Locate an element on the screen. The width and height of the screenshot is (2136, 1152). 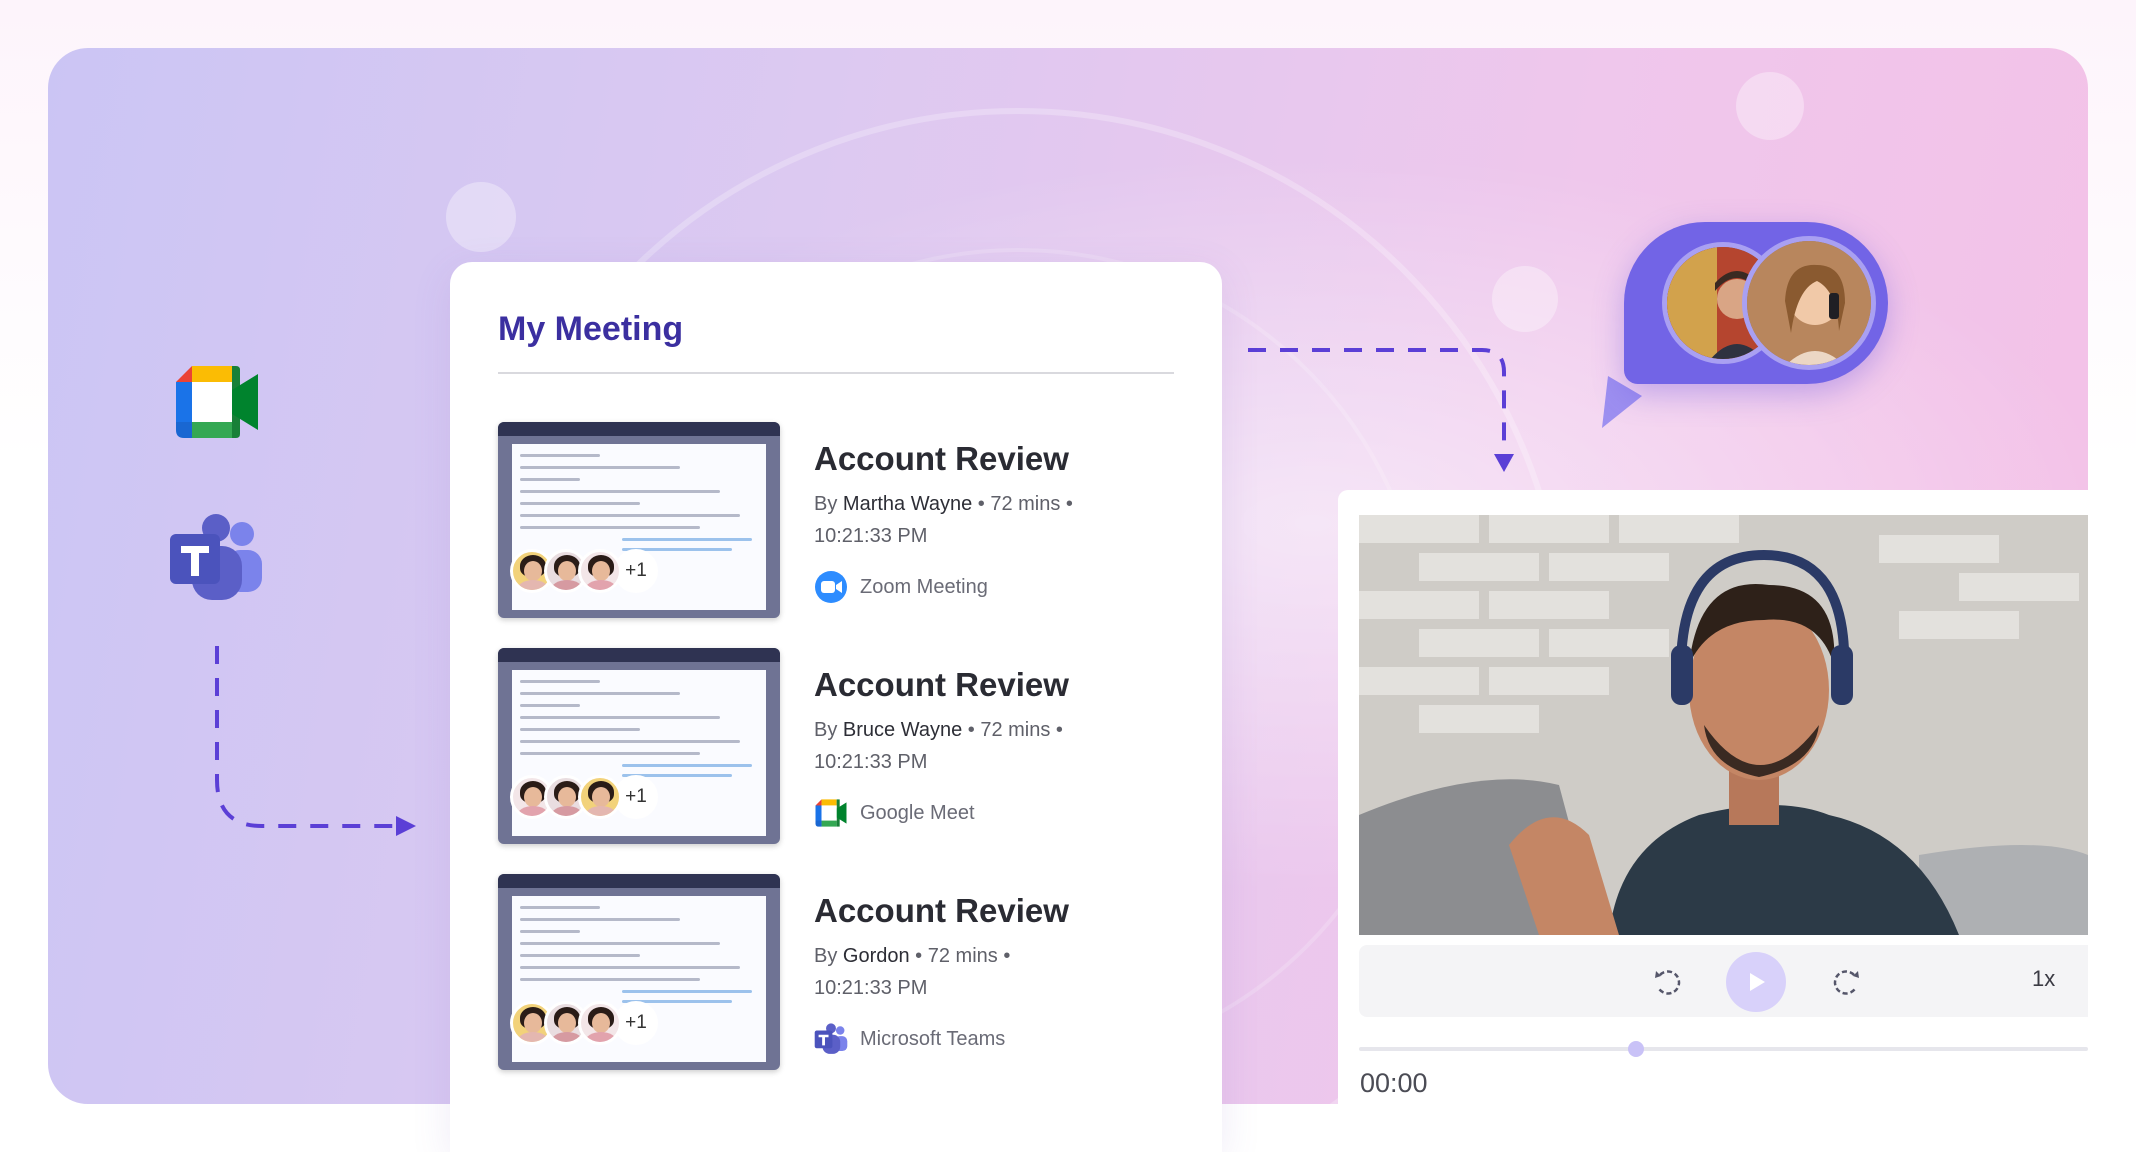
player-controls is located at coordinates (1723, 981).